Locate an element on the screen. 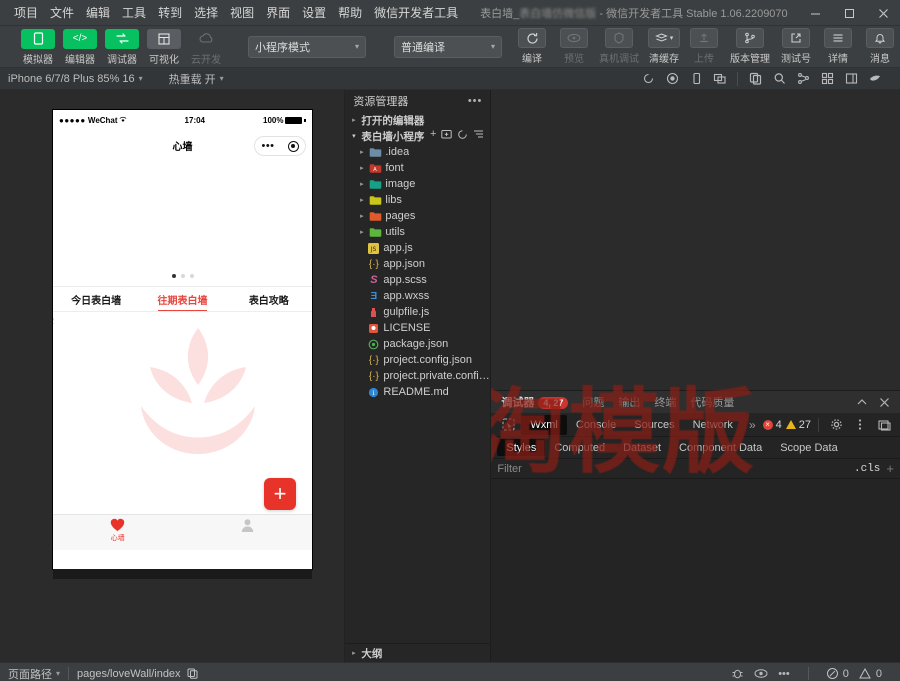 The image size is (900, 681). gear-icon is located at coordinates (836, 425).